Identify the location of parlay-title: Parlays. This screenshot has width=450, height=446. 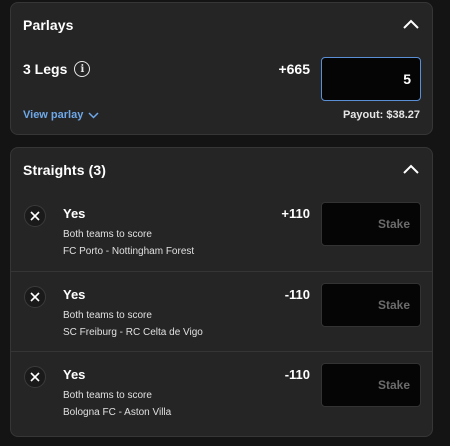
(48, 25).